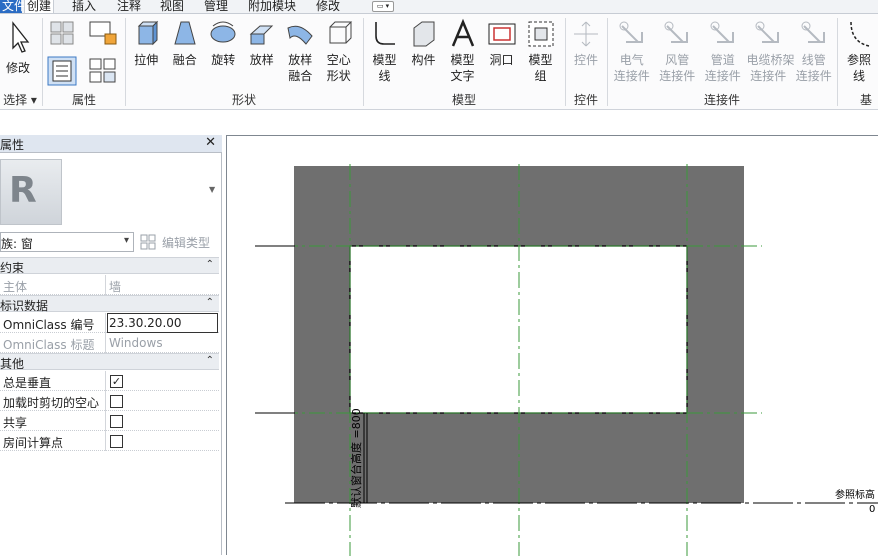 This screenshot has width=878, height=556. Describe the element at coordinates (49, 345) in the screenshot. I see `property-name: OmniClass 标题` at that location.